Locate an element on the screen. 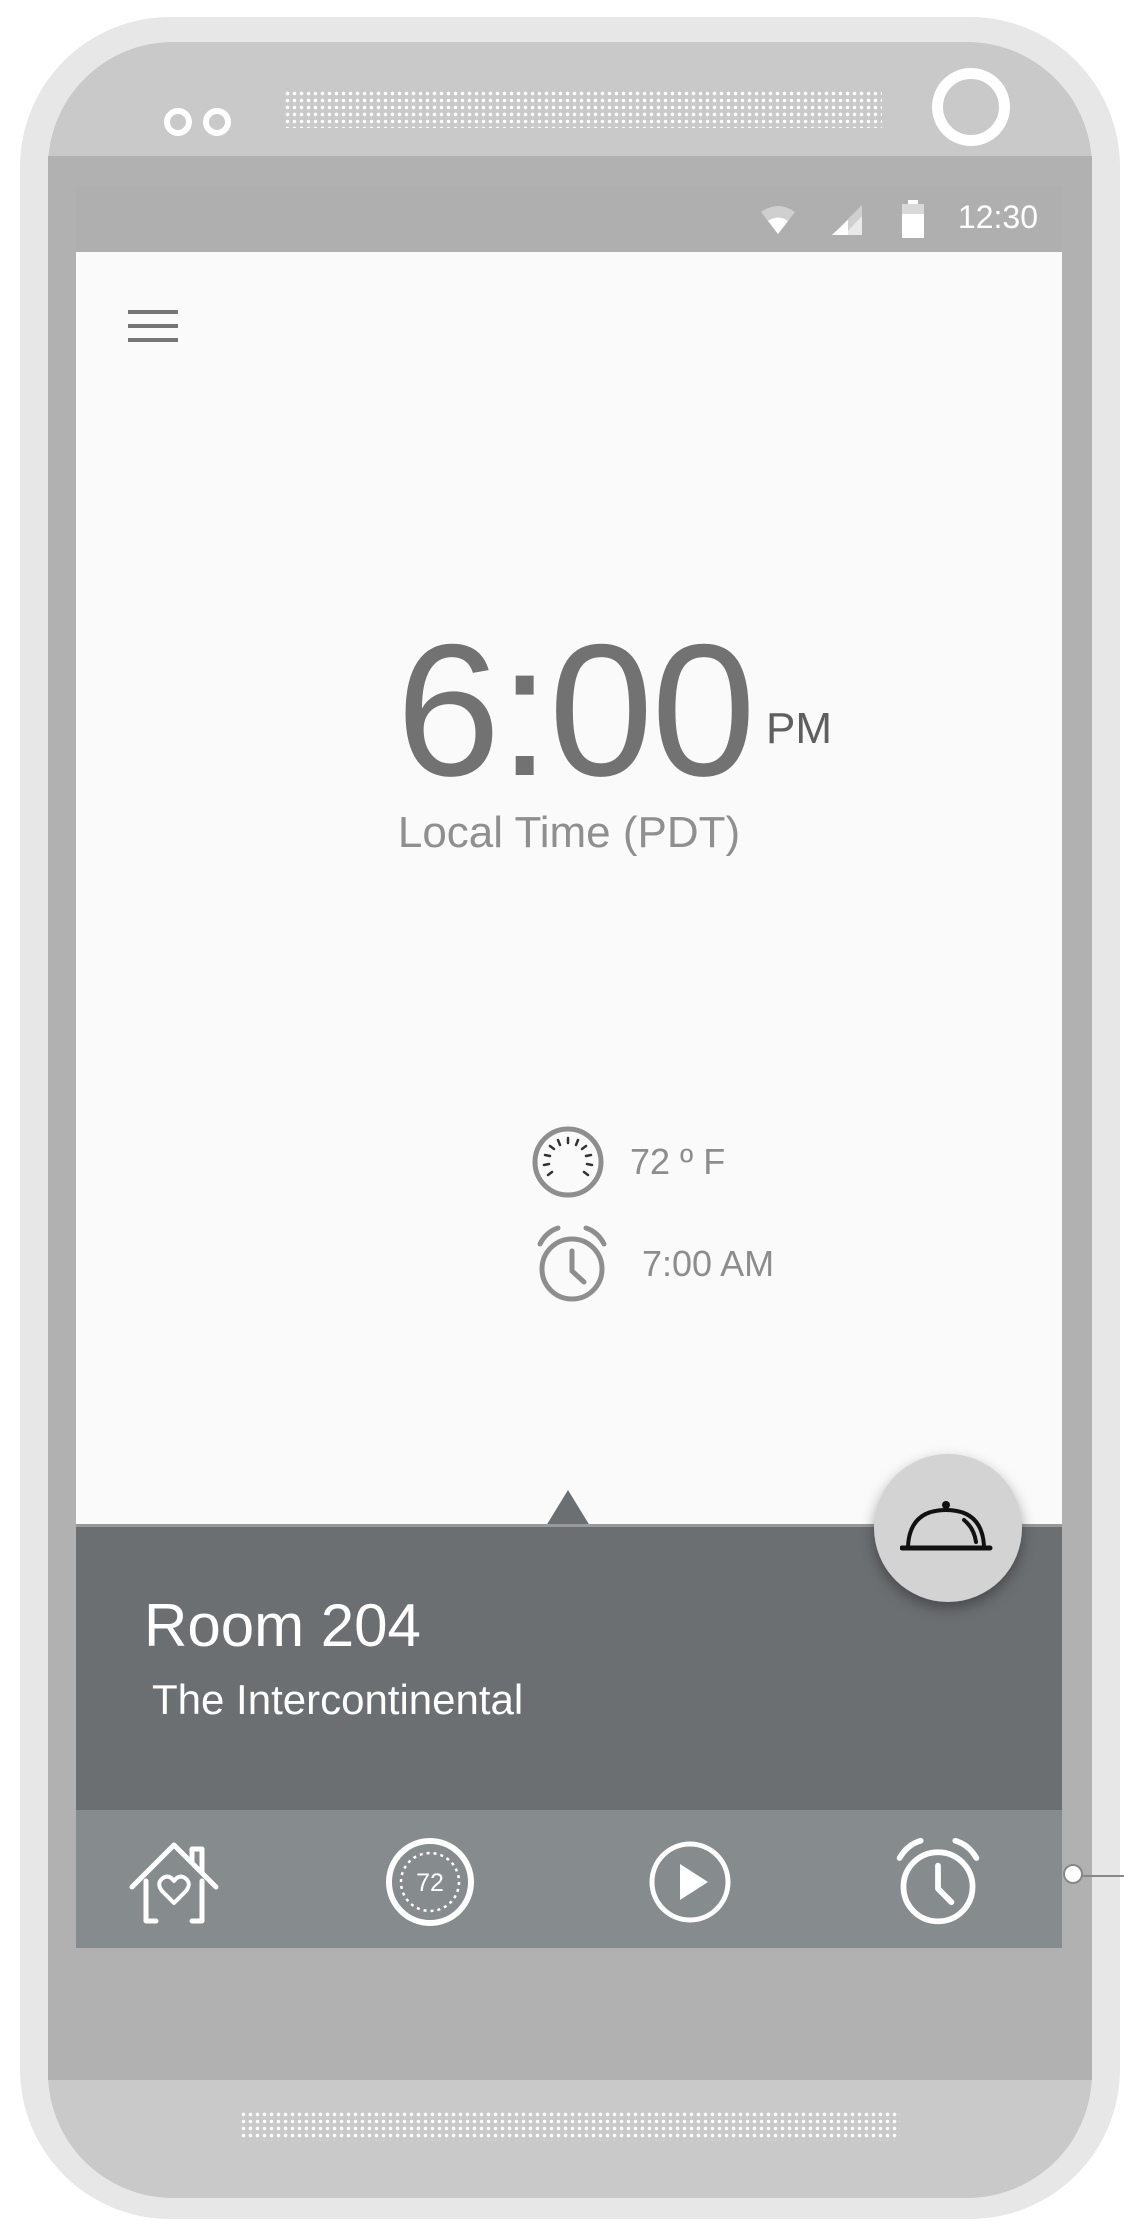  temperature-row: 72 º F is located at coordinates (627, 1162).